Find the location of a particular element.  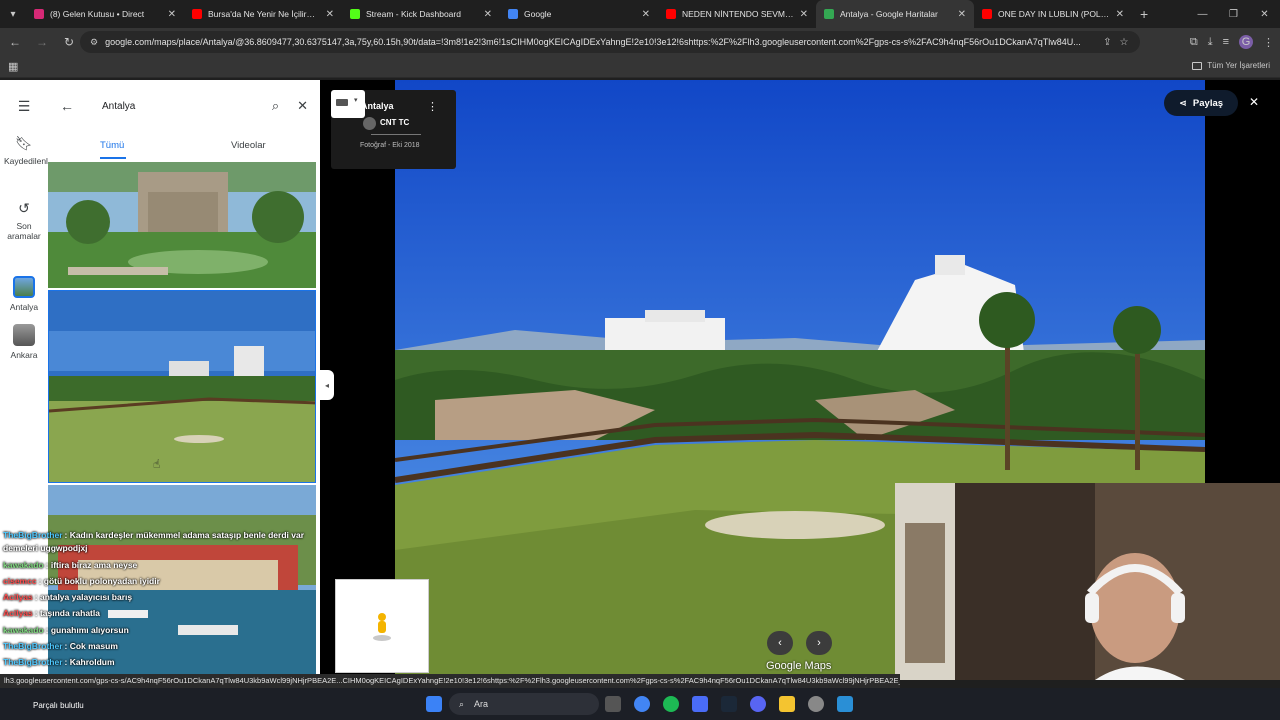

pegman-minimap is located at coordinates (382, 626).